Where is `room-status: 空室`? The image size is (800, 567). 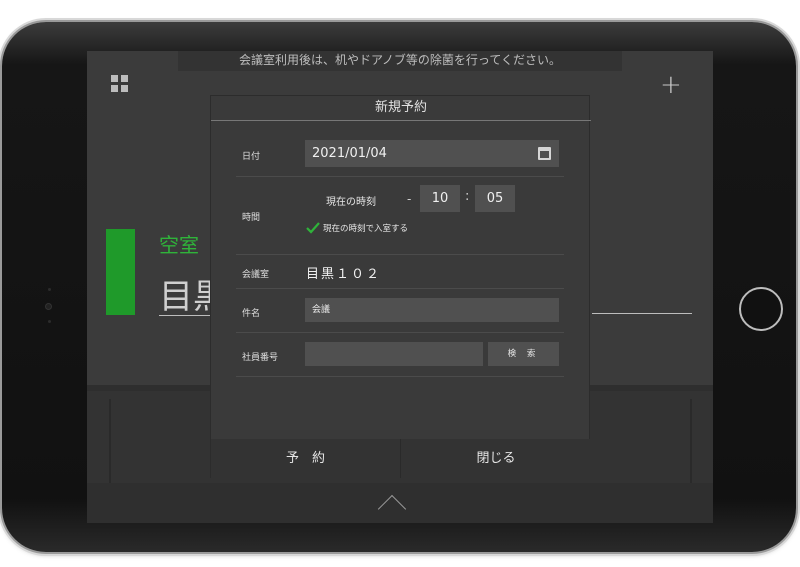 room-status: 空室 is located at coordinates (179, 245).